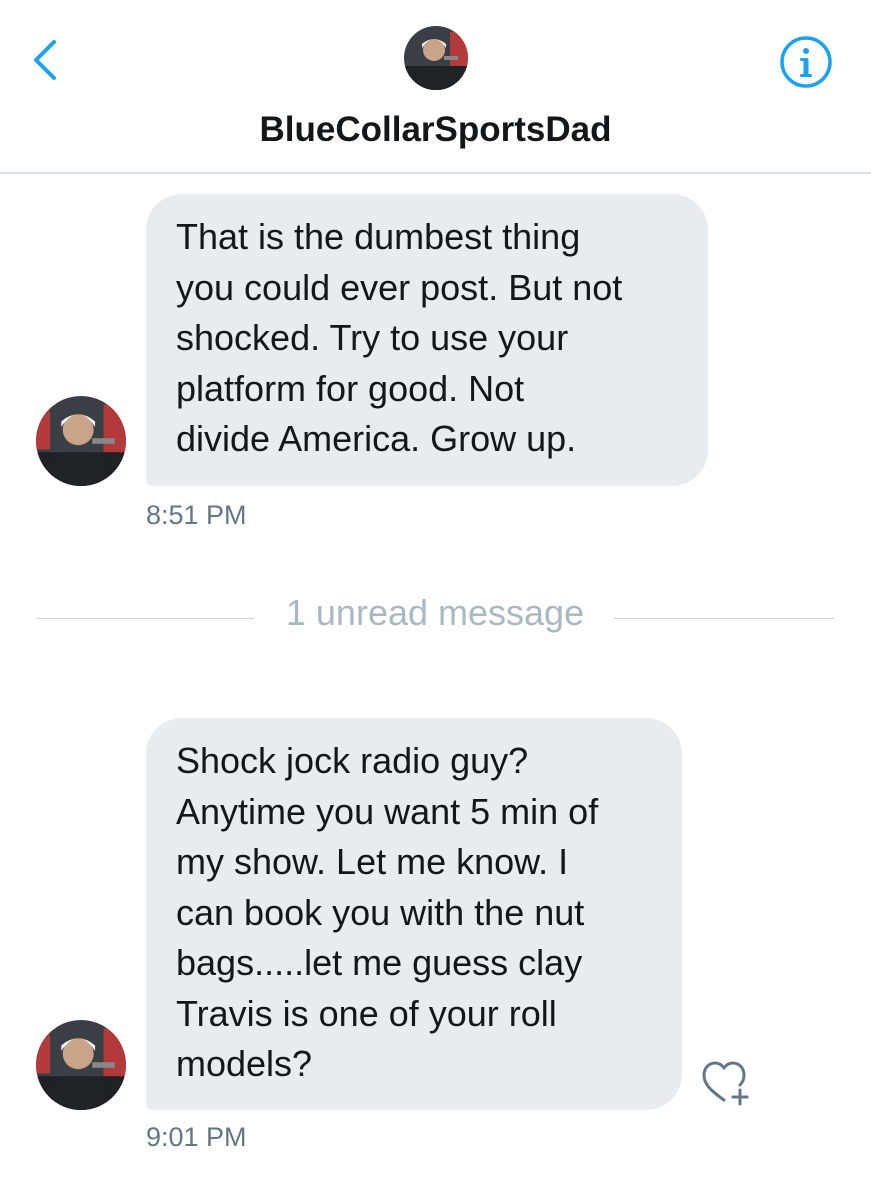 This screenshot has height=1200, width=871. I want to click on message-text-line: models?, so click(244, 1063).